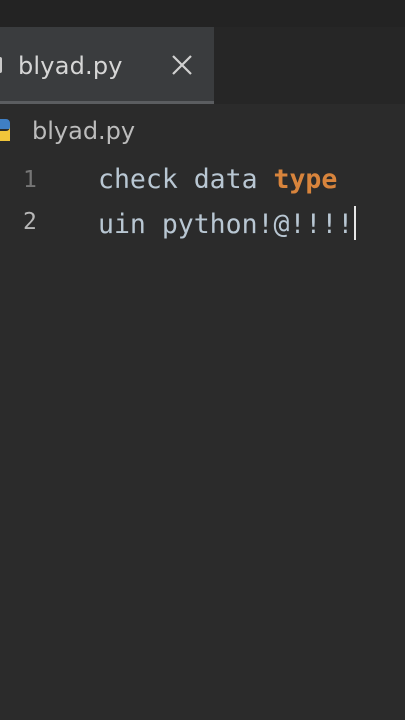 The height and width of the screenshot is (720, 405). I want to click on line-number: 1, so click(30, 180).